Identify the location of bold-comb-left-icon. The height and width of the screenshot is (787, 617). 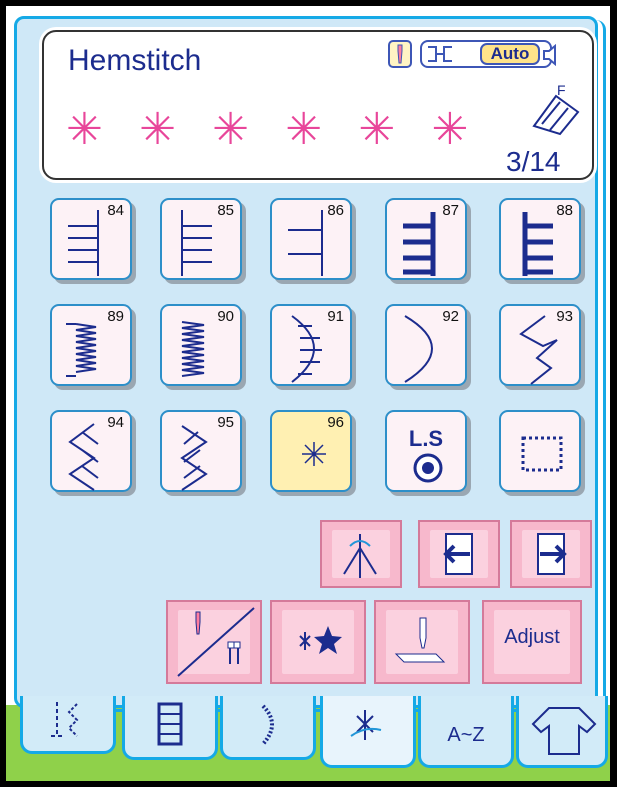
(419, 244).